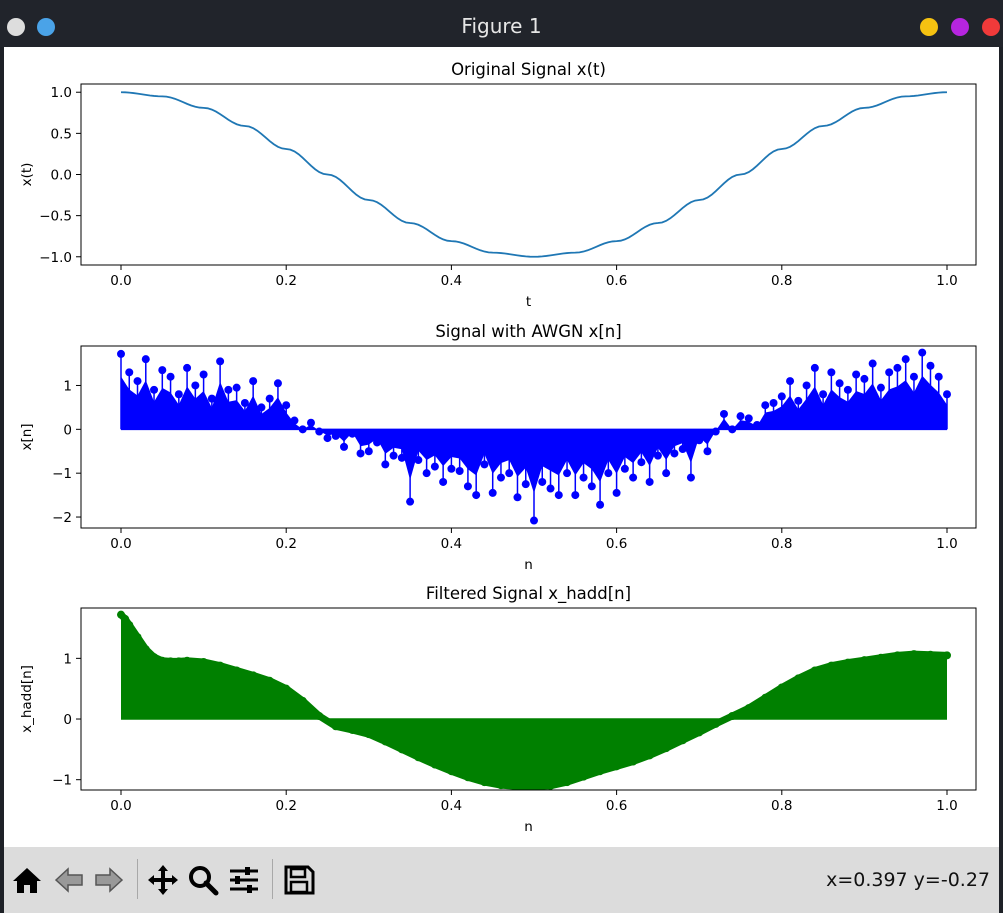 Image resolution: width=1003 pixels, height=913 pixels. What do you see at coordinates (616, 544) in the screenshot?
I see `x-tick-label: 0.6` at bounding box center [616, 544].